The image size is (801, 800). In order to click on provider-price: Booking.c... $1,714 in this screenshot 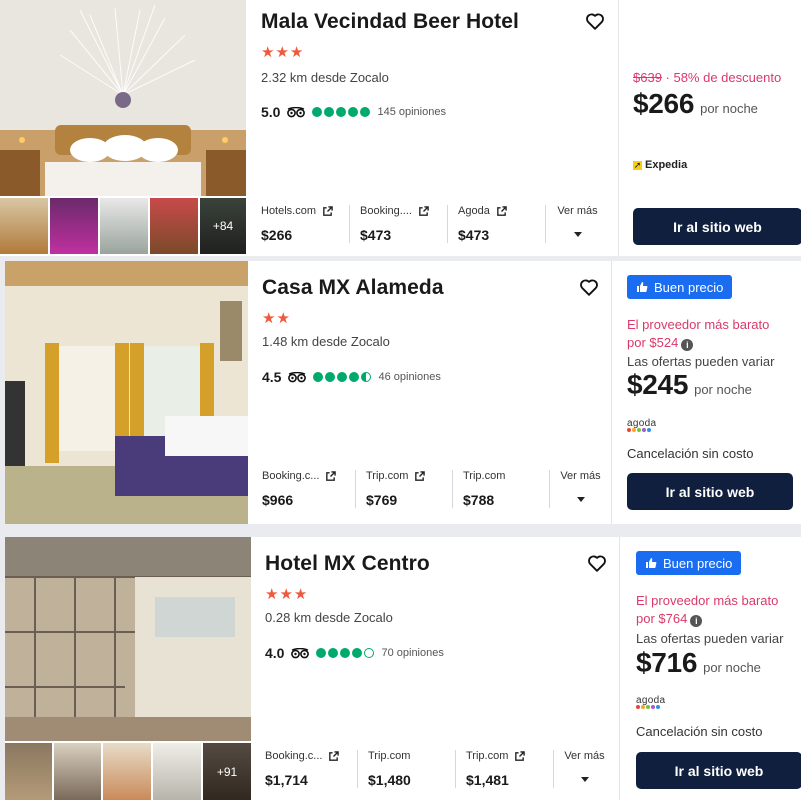, I will do `click(311, 769)`.